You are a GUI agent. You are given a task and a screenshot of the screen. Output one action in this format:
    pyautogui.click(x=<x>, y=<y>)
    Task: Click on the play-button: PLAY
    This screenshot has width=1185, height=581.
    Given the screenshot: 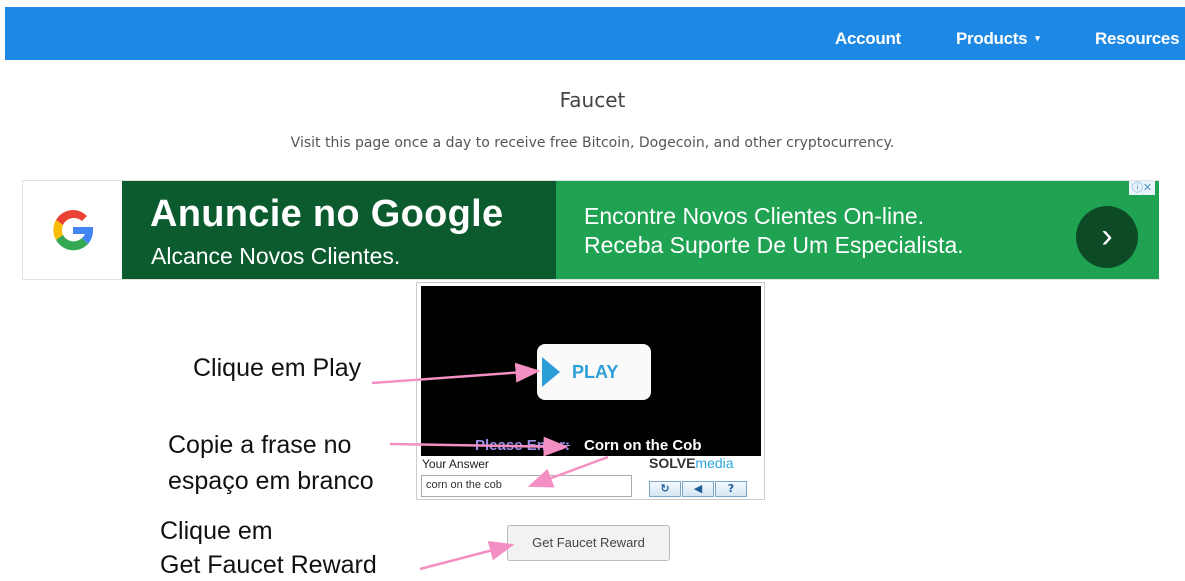 What is the action you would take?
    pyautogui.click(x=594, y=372)
    